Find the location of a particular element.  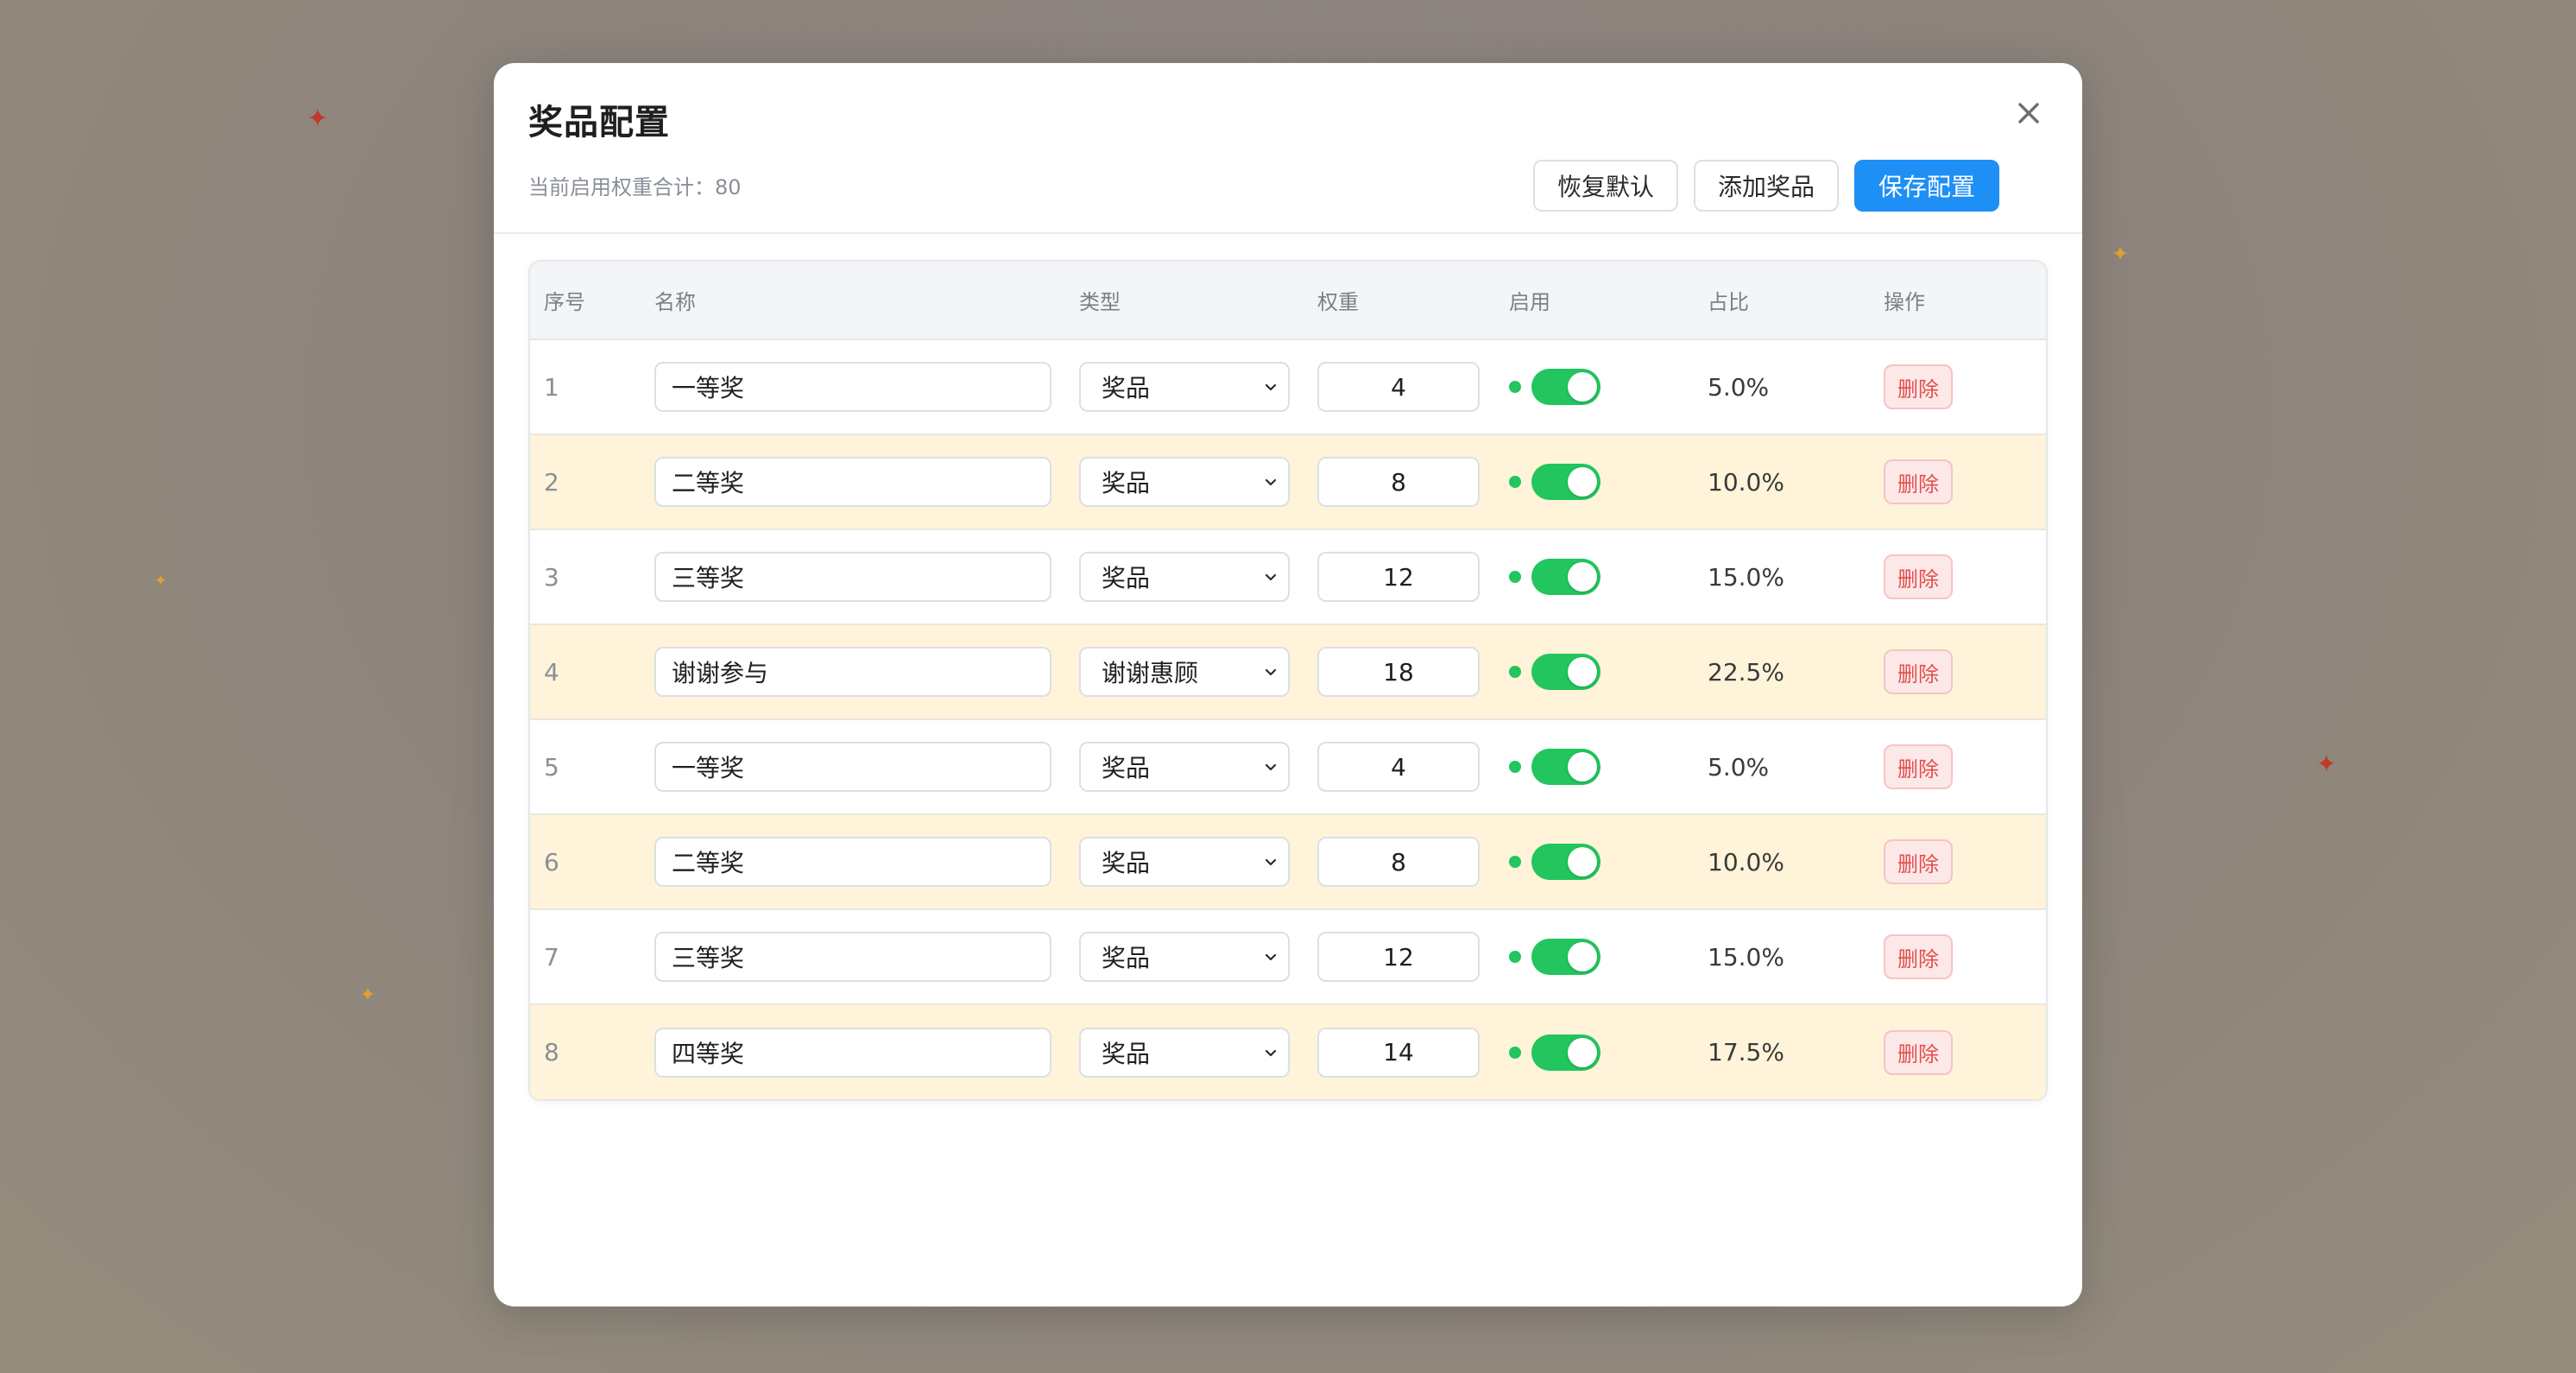

close-button is located at coordinates (2028, 113).